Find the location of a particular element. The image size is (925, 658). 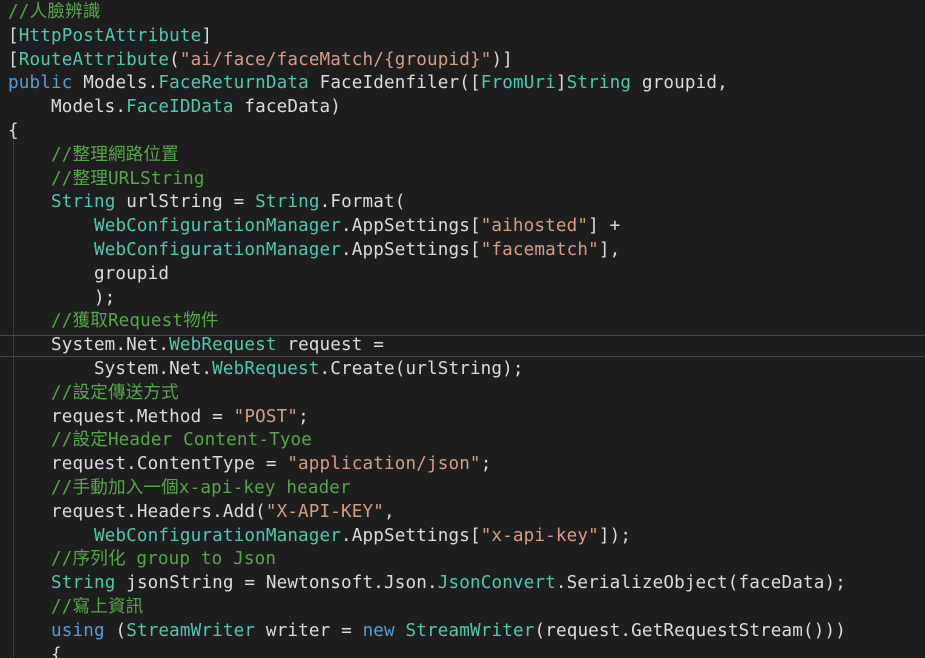

code-token: //人臉辨識 is located at coordinates (54, 12).